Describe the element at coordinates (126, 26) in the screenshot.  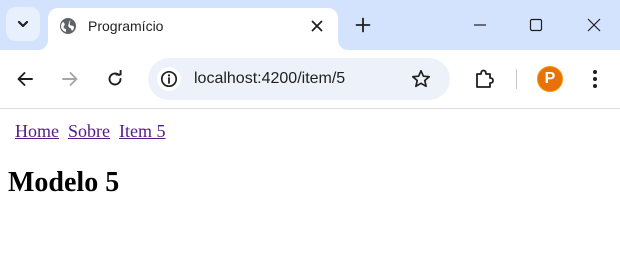
I see `tab-title: Programício` at that location.